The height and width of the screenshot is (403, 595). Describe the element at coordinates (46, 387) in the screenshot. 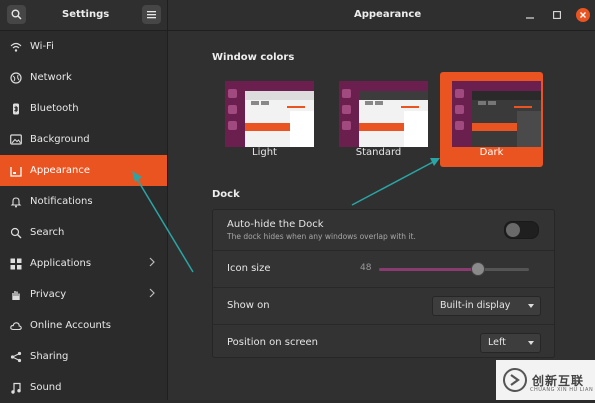

I see `sidebar-item-label: Sound` at that location.